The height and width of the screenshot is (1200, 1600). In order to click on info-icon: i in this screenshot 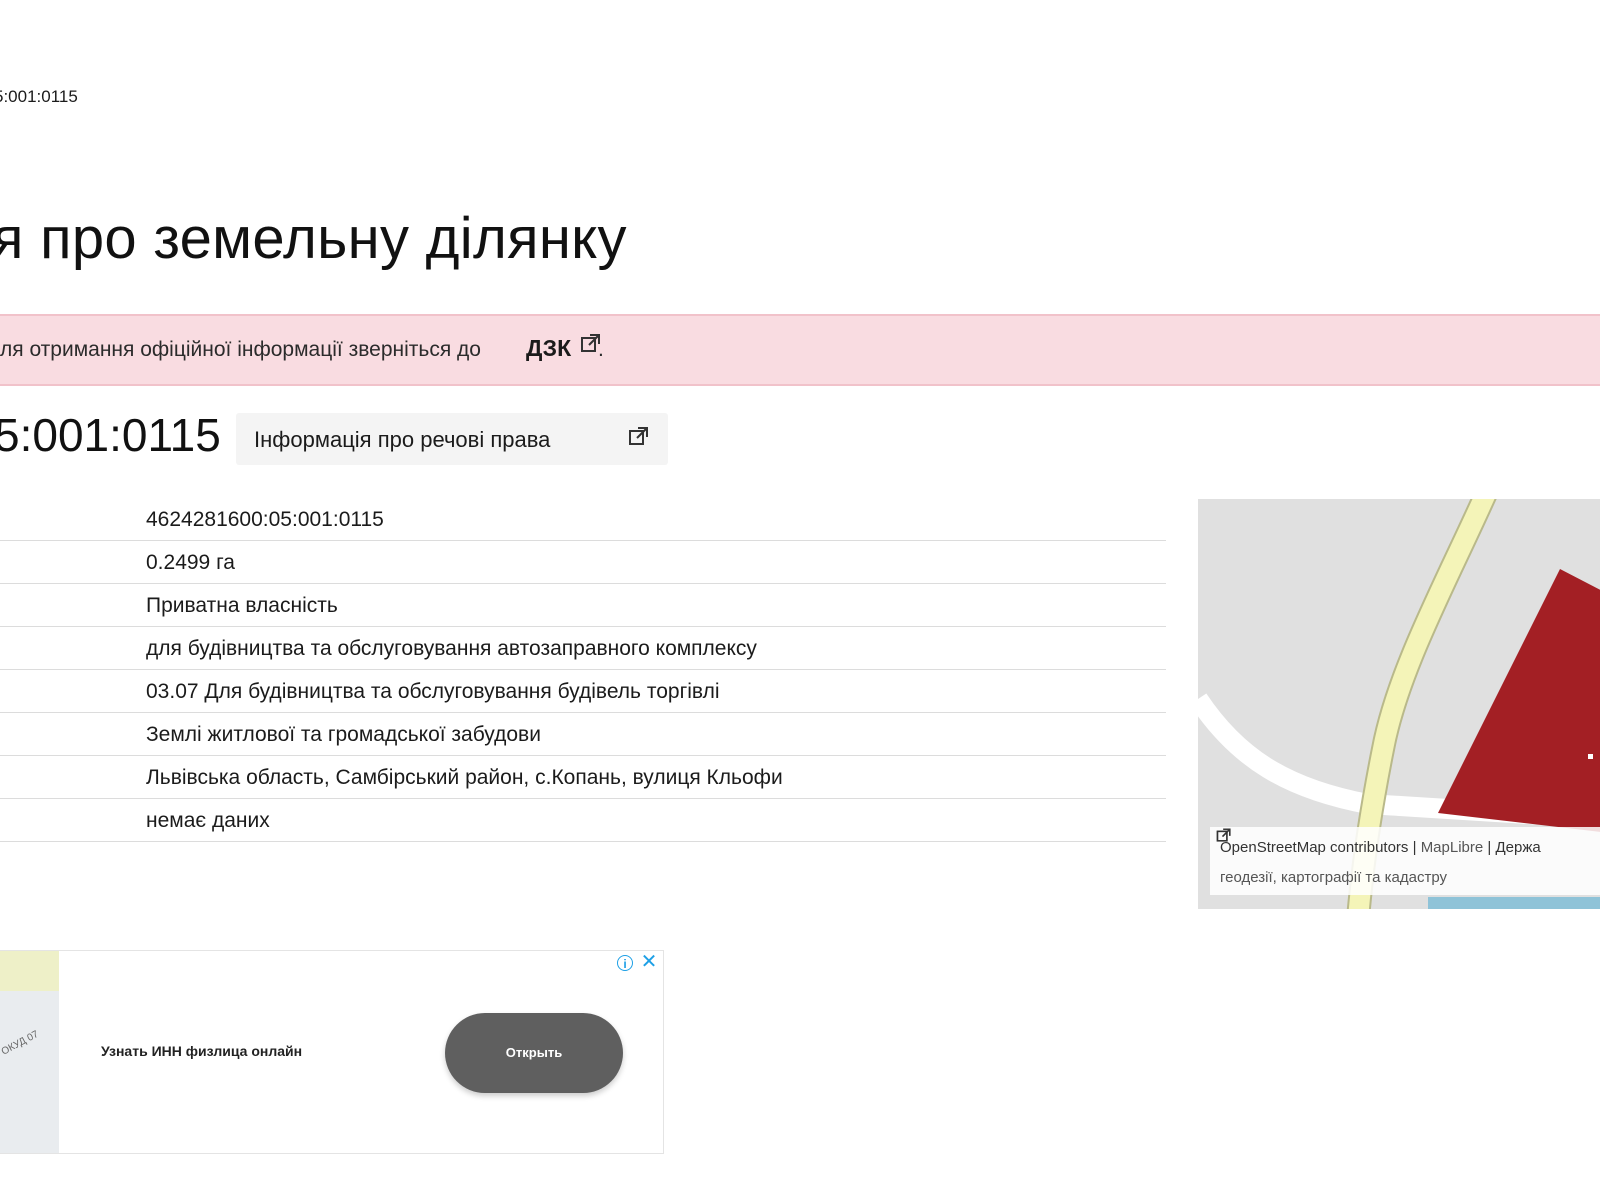, I will do `click(625, 963)`.